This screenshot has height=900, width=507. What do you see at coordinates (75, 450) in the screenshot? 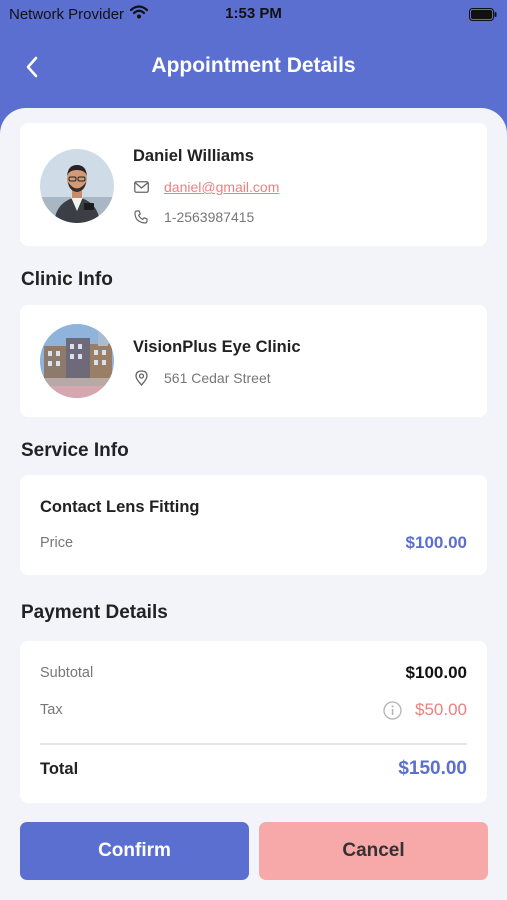
I see `service-info-title: Service Info` at bounding box center [75, 450].